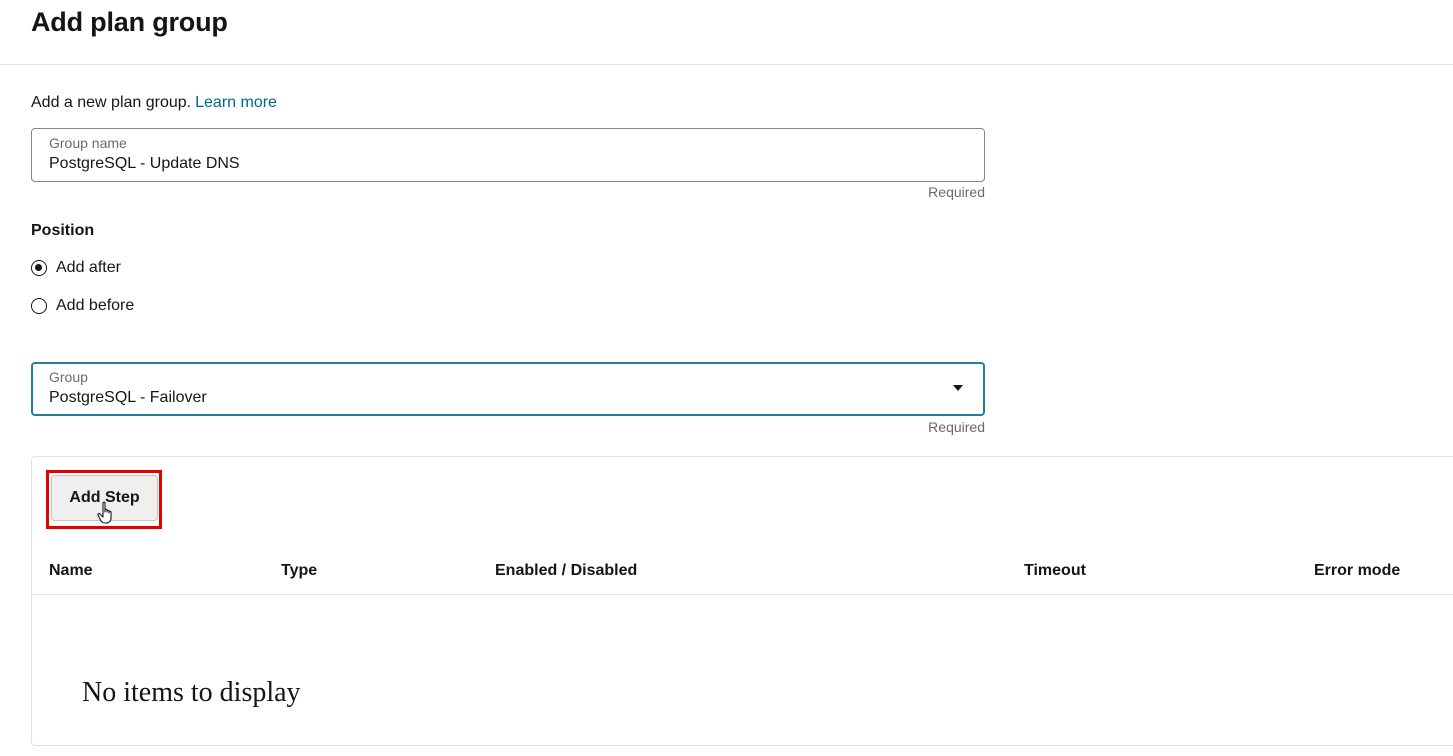 This screenshot has height=756, width=1453. I want to click on column-name: Name, so click(71, 571).